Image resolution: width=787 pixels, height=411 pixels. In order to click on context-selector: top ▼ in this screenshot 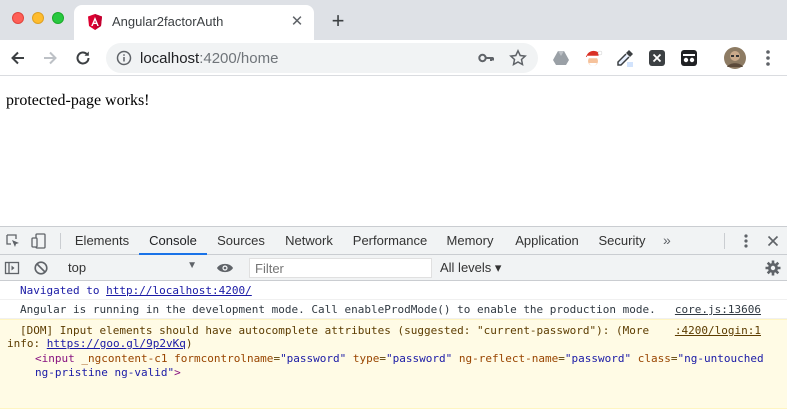, I will do `click(132, 268)`.